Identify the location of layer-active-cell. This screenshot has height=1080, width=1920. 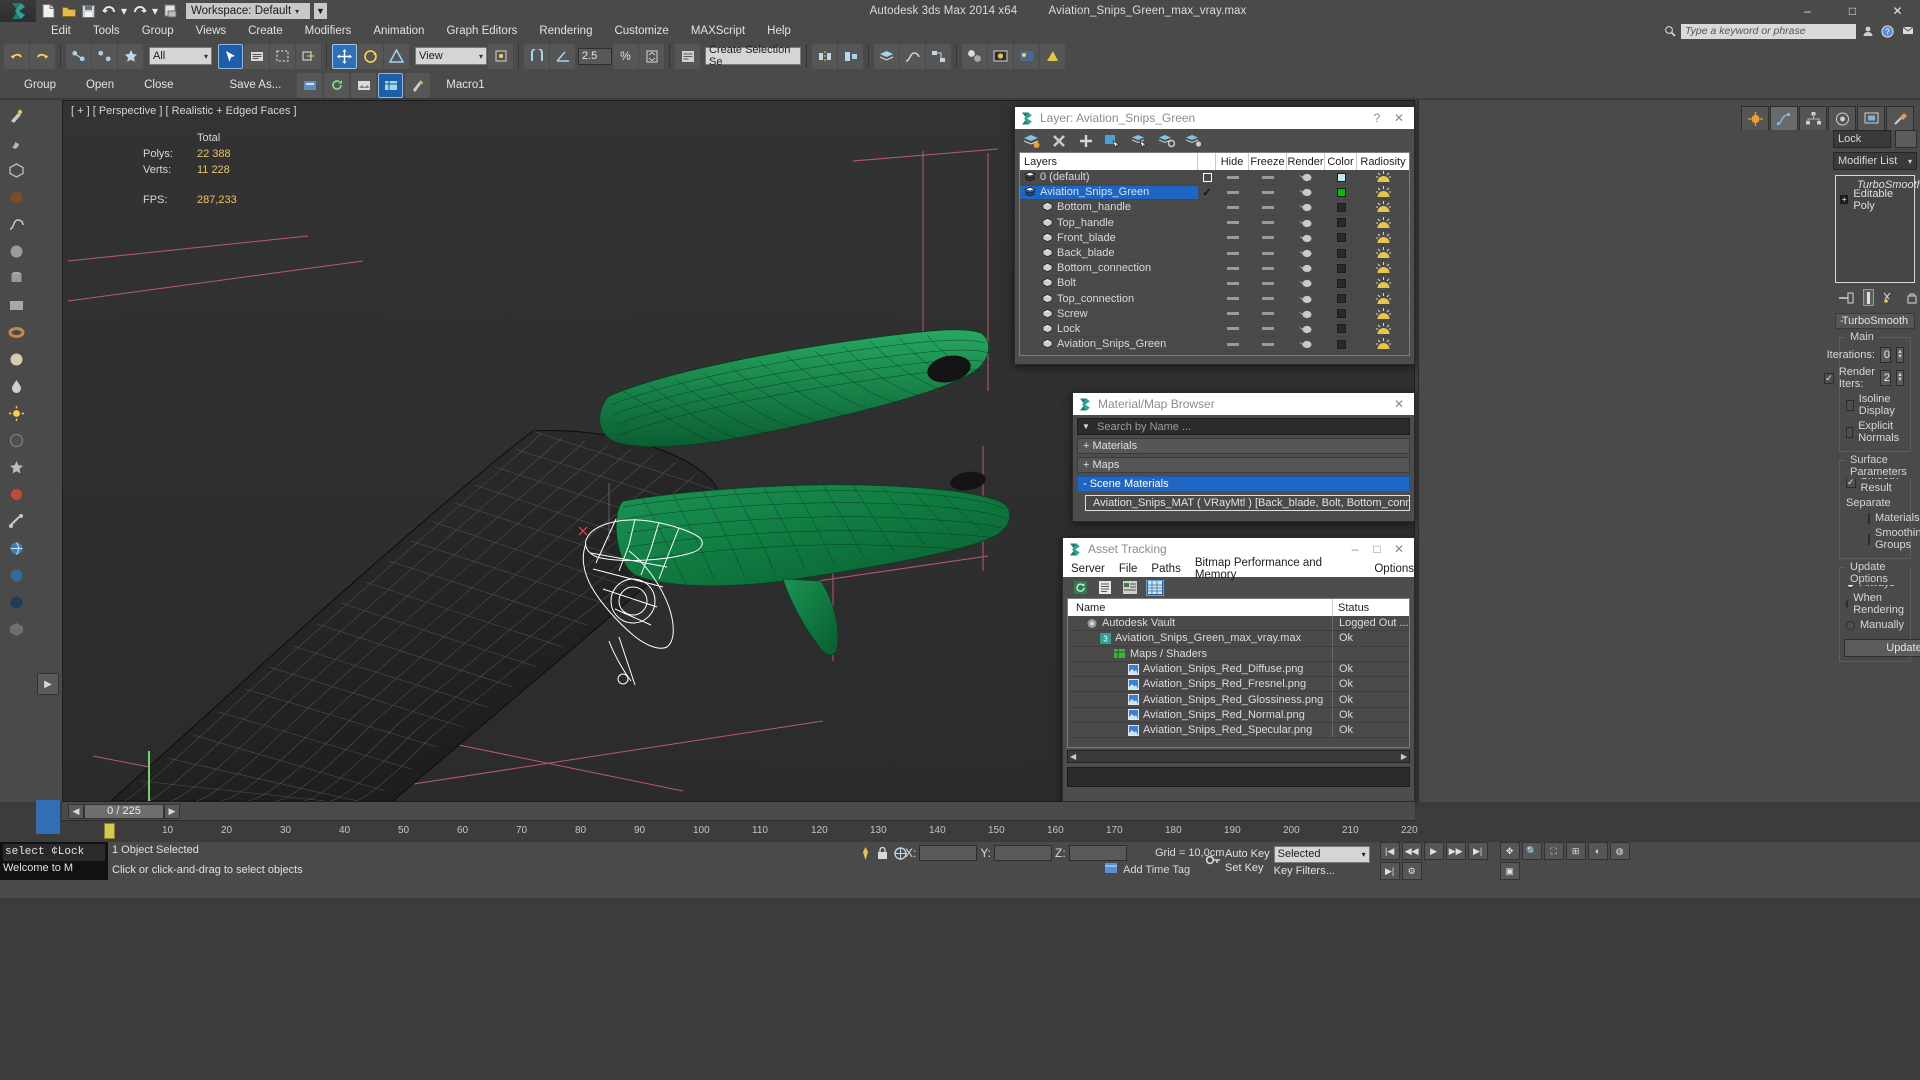
(1207, 177).